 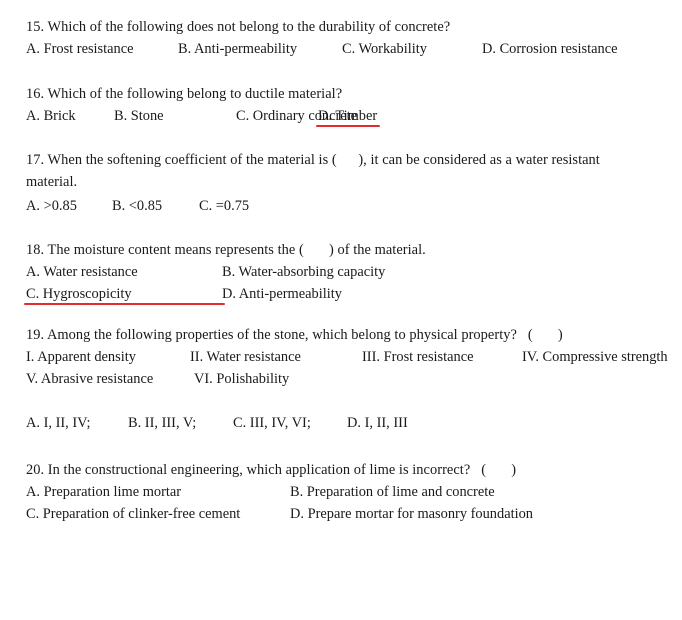 What do you see at coordinates (560, 335) in the screenshot?
I see `question-19-paren-close: )` at bounding box center [560, 335].